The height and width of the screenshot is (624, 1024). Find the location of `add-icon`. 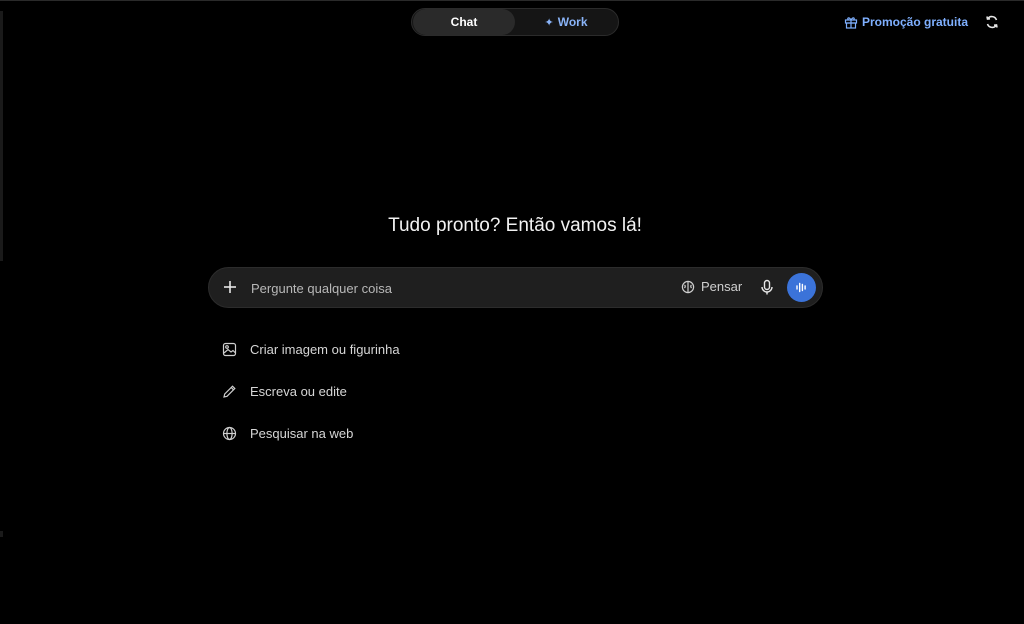

add-icon is located at coordinates (230, 287).